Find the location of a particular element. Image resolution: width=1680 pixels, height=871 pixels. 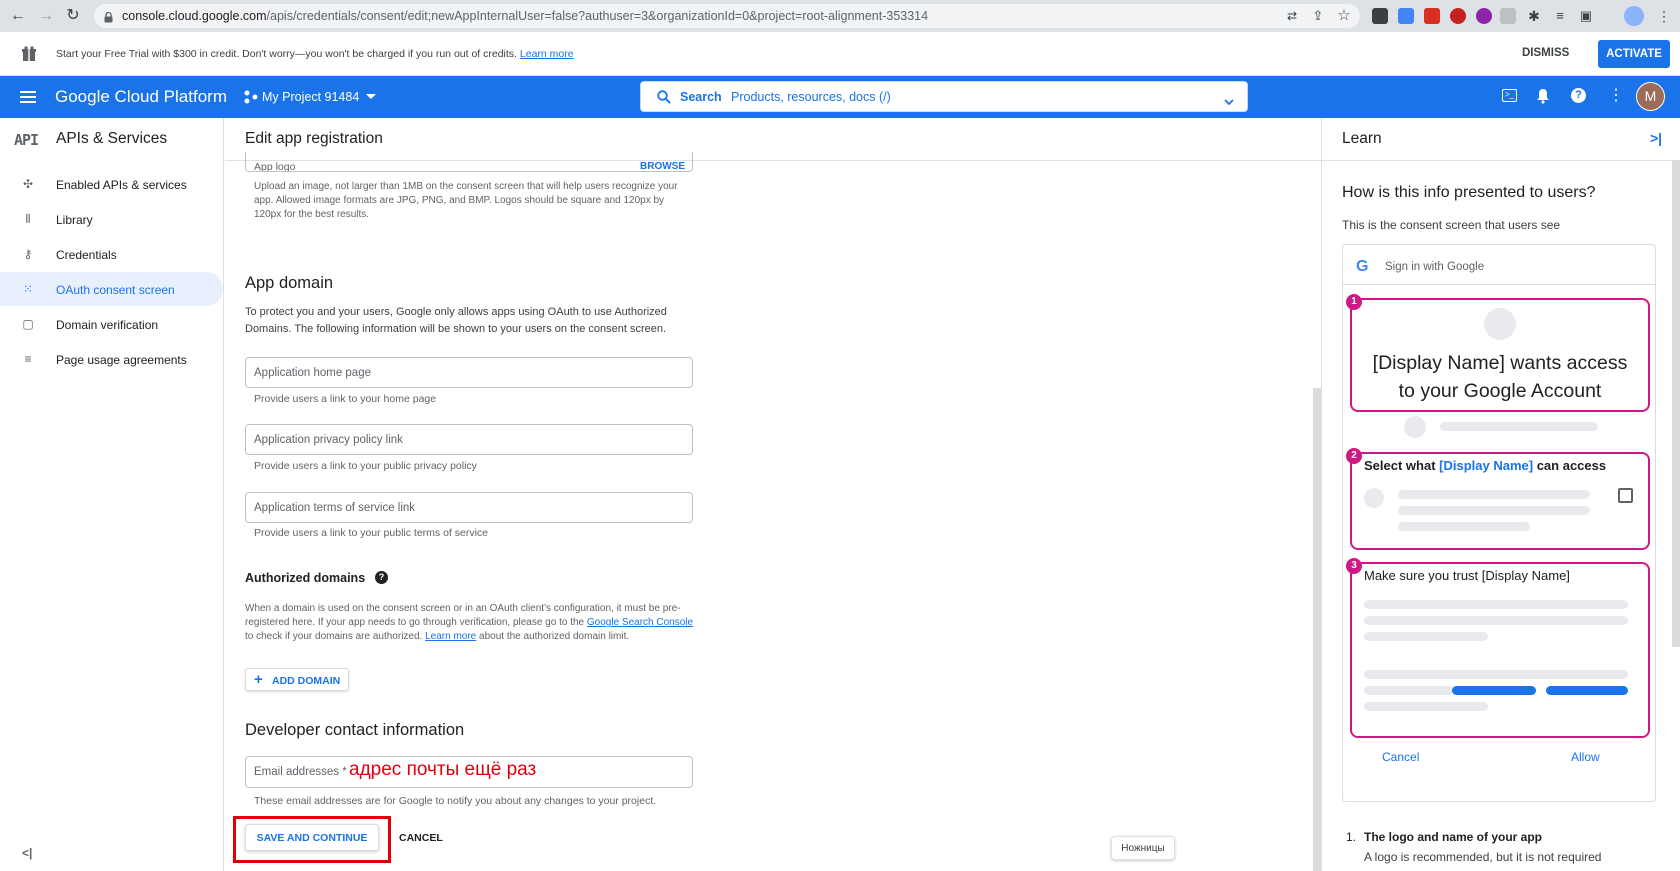

sign-in-with-google: Sign in with Google is located at coordinates (1435, 267).